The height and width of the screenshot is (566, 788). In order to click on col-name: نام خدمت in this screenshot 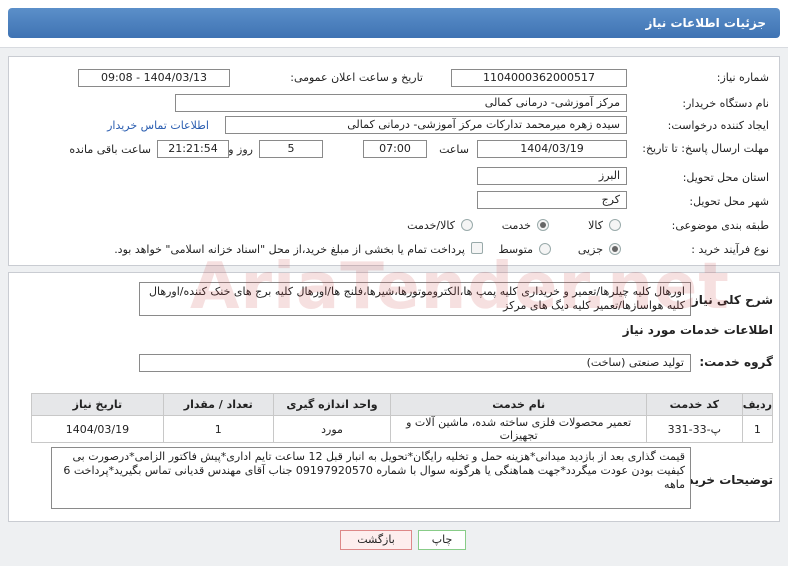, I will do `click(518, 404)`.